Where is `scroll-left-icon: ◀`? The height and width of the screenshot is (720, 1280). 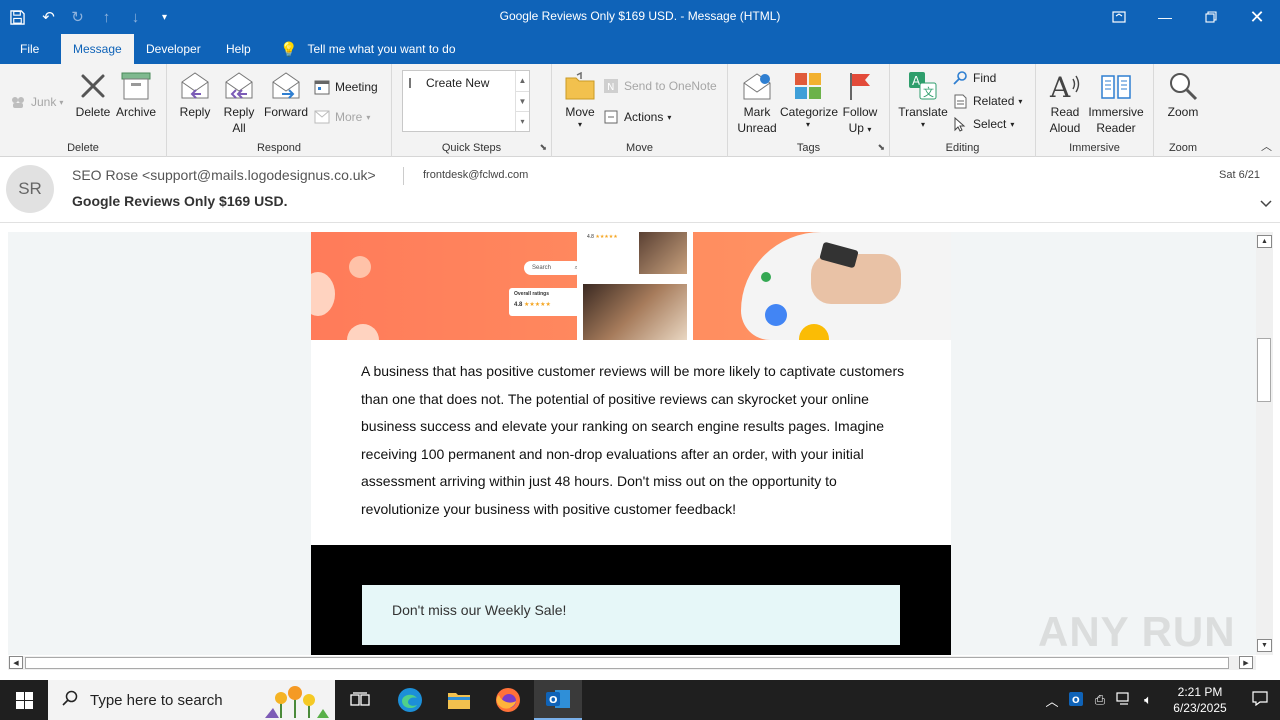 scroll-left-icon: ◀ is located at coordinates (16, 662).